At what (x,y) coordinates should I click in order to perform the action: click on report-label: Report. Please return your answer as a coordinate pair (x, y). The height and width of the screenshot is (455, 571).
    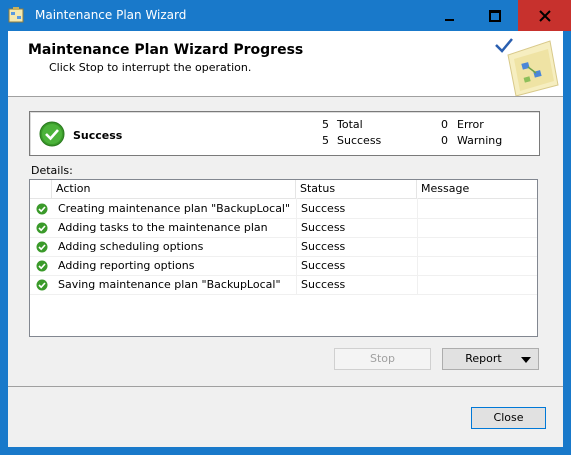
    Looking at the image, I should click on (483, 358).